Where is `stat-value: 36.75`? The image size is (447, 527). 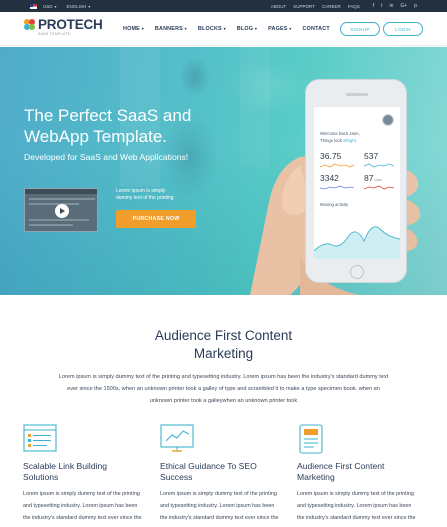 stat-value: 36.75 is located at coordinates (331, 156).